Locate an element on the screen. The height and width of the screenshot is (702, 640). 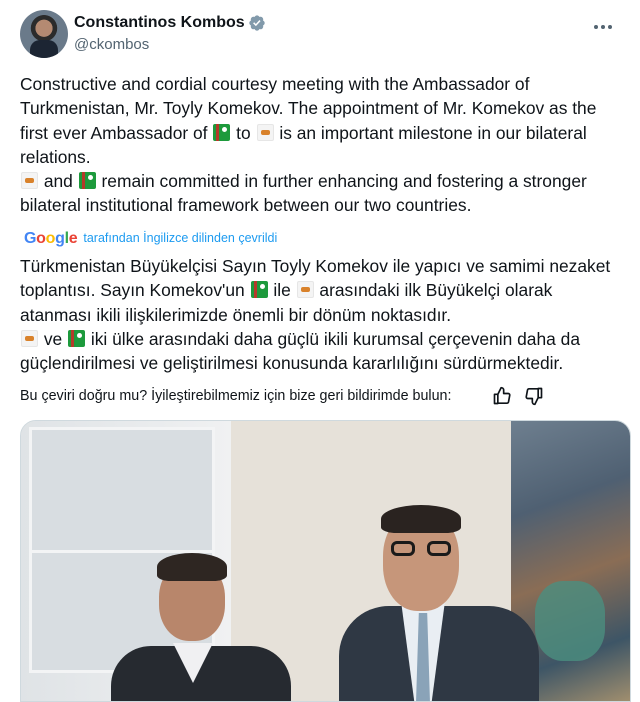
tweet-header: Constantinos Kombos @ckombos is located at coordinates (320, 35).